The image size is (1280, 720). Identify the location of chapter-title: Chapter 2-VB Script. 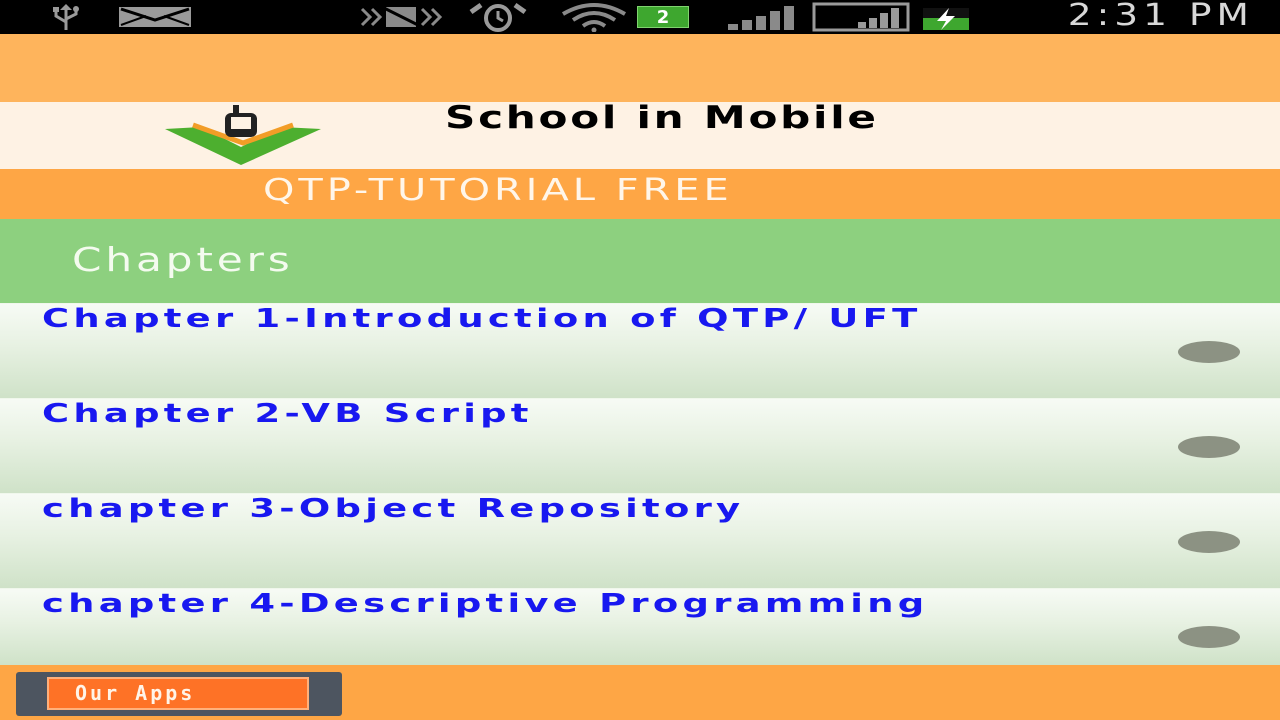
(287, 414).